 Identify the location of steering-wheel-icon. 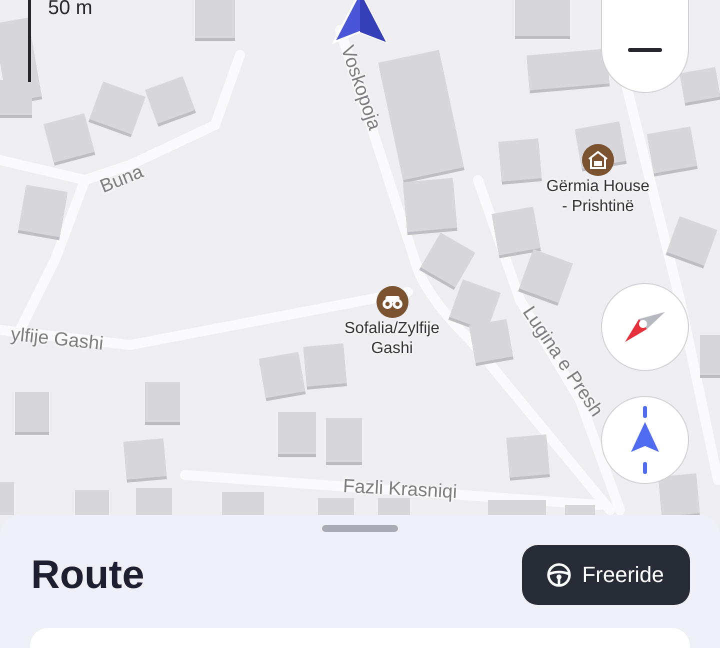
(559, 575).